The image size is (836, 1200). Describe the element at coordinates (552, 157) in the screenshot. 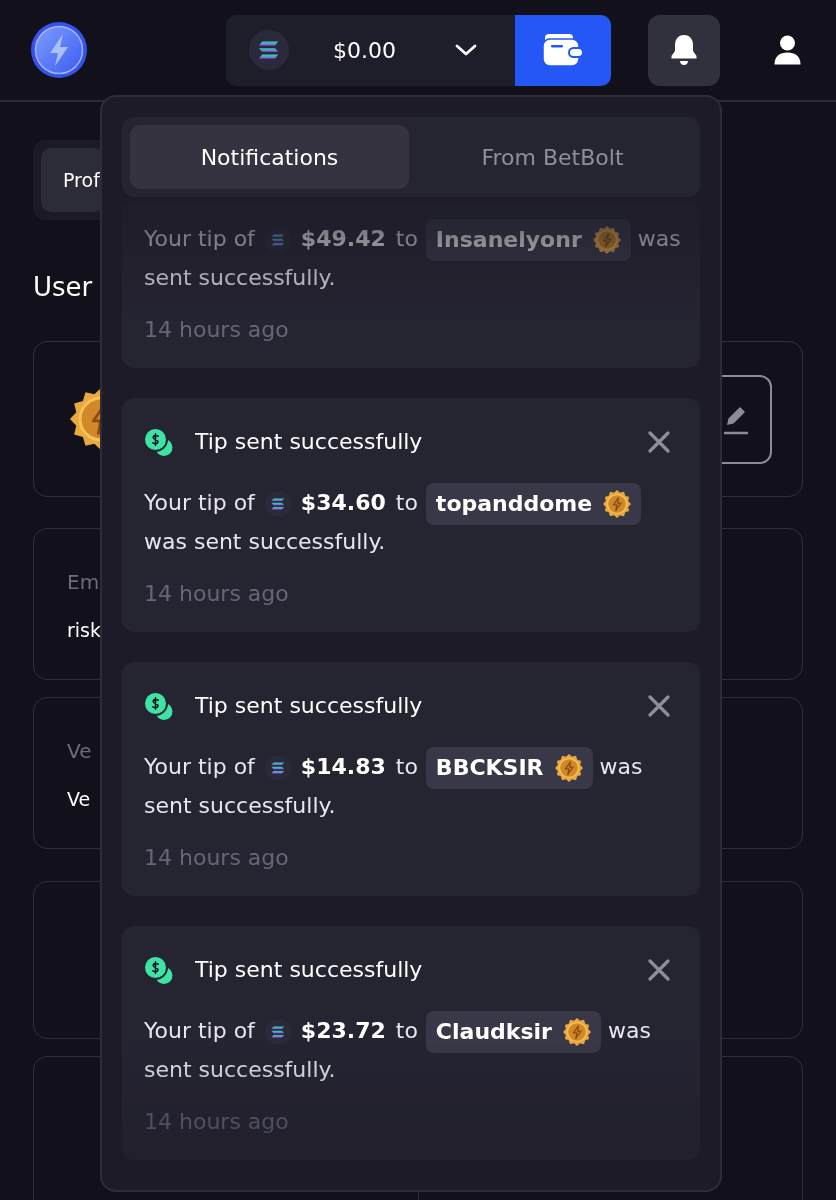

I see `notification-tab: From BetBolt` at that location.